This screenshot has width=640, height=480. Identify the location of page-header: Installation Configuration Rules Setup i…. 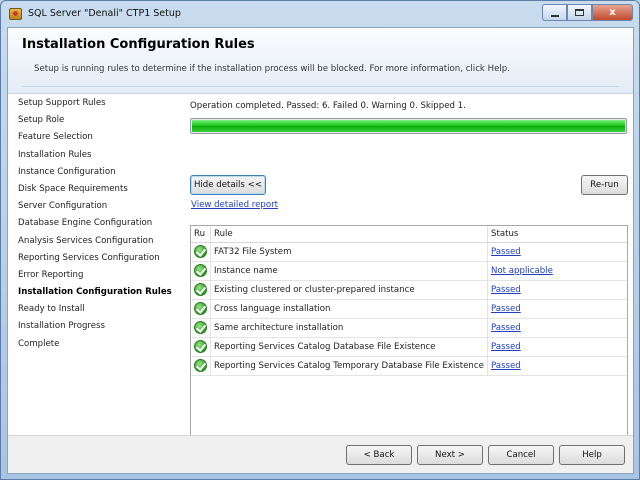
(320, 61).